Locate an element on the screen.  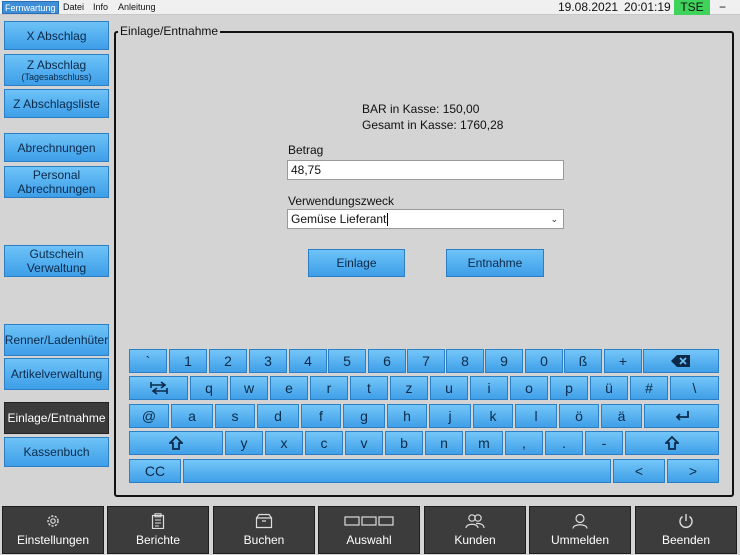
personal-label-1: Personal is located at coordinates (56, 175).